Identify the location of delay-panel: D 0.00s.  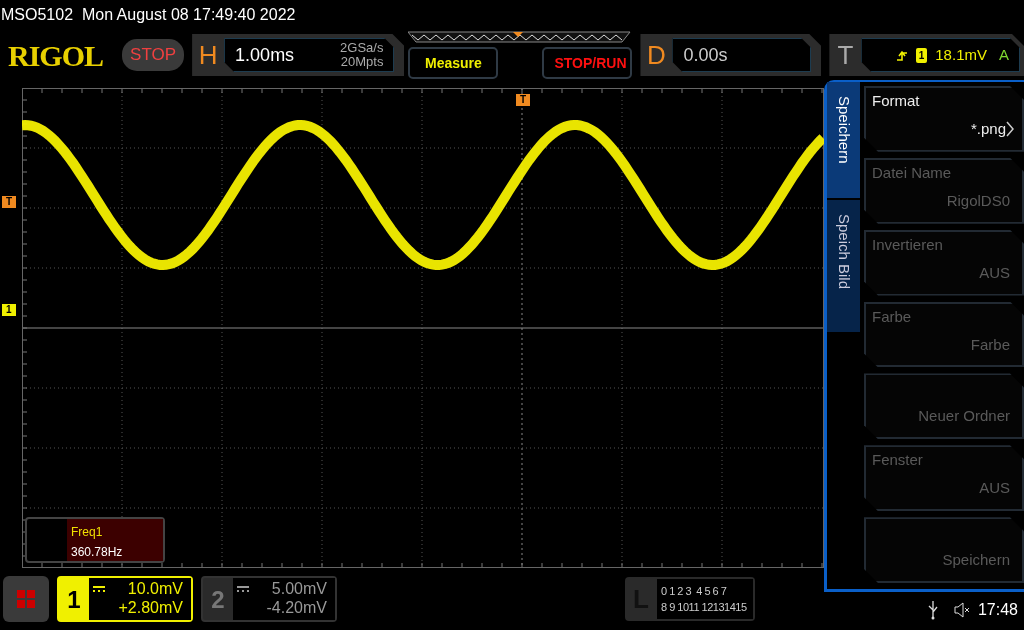
(731, 55).